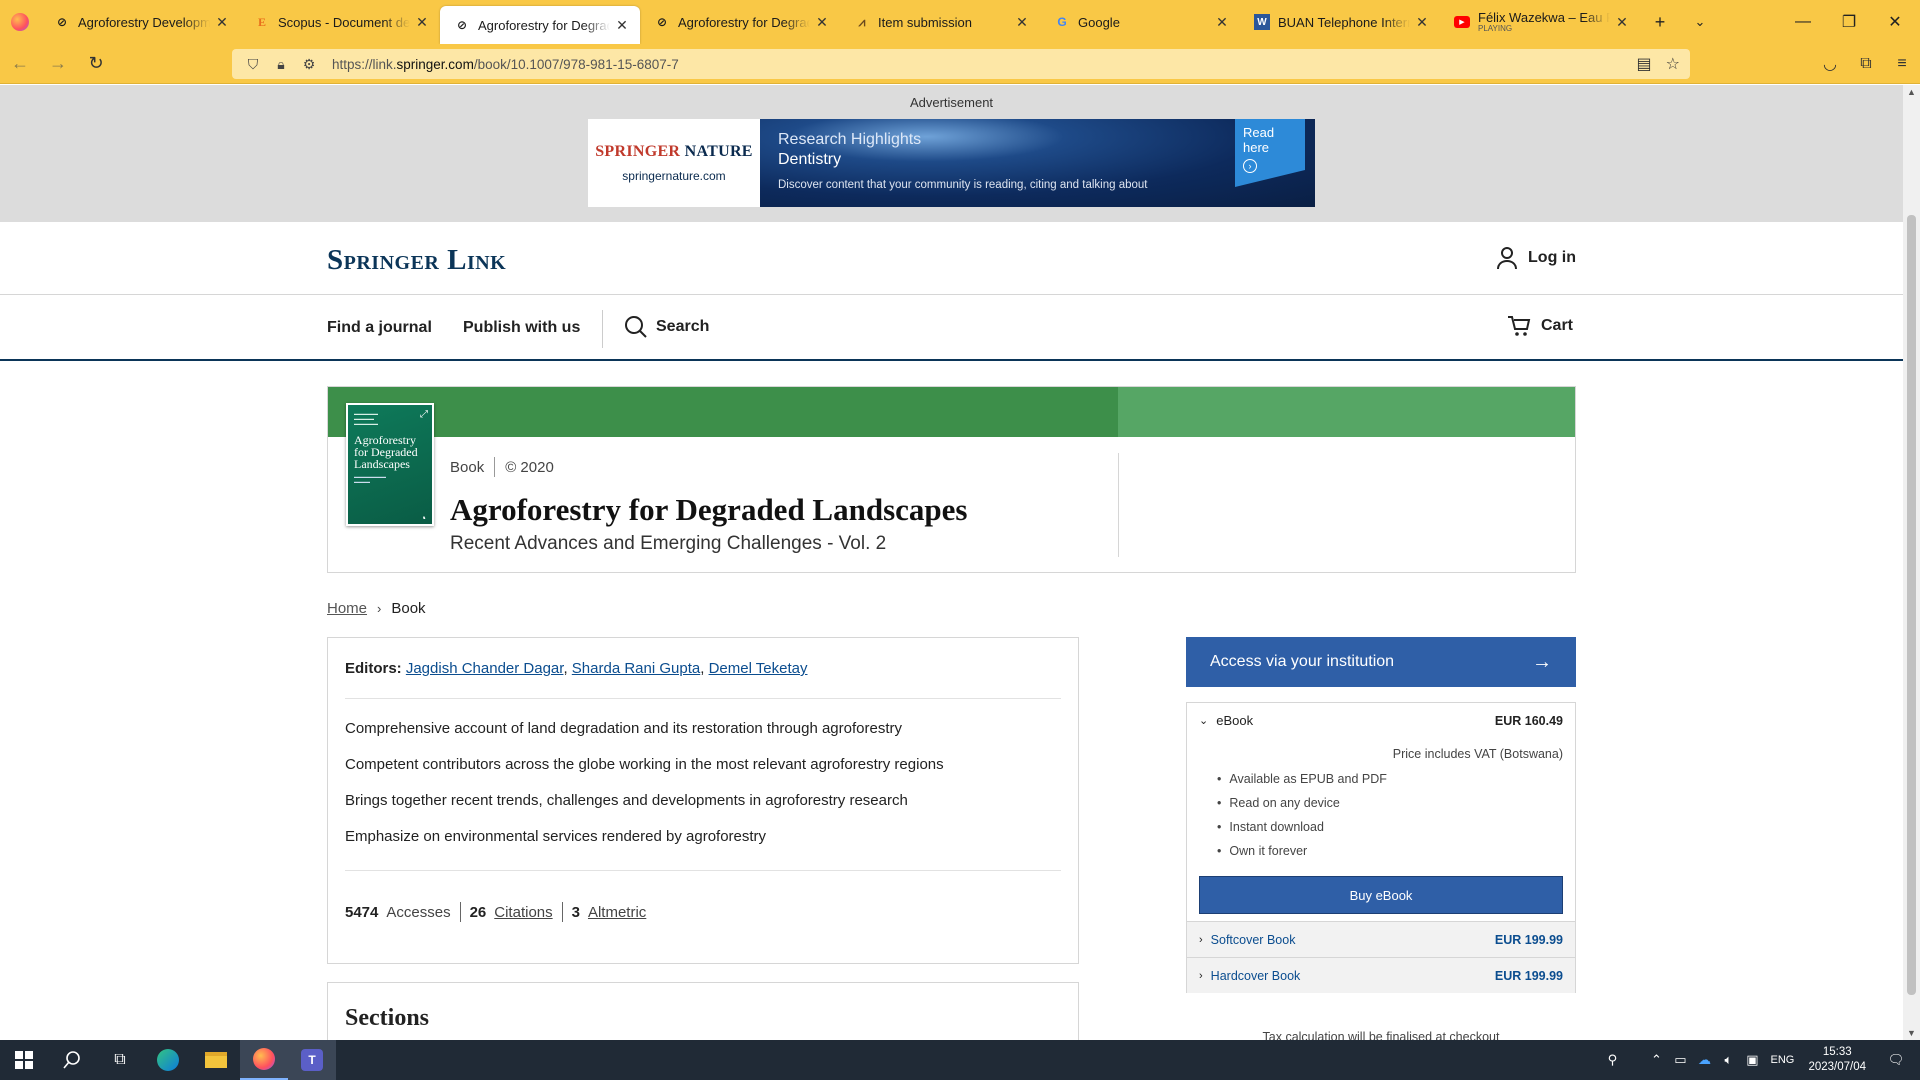  Describe the element at coordinates (485, 668) in the screenshot. I see `editor-link: Jagdish Chander Dagar` at that location.